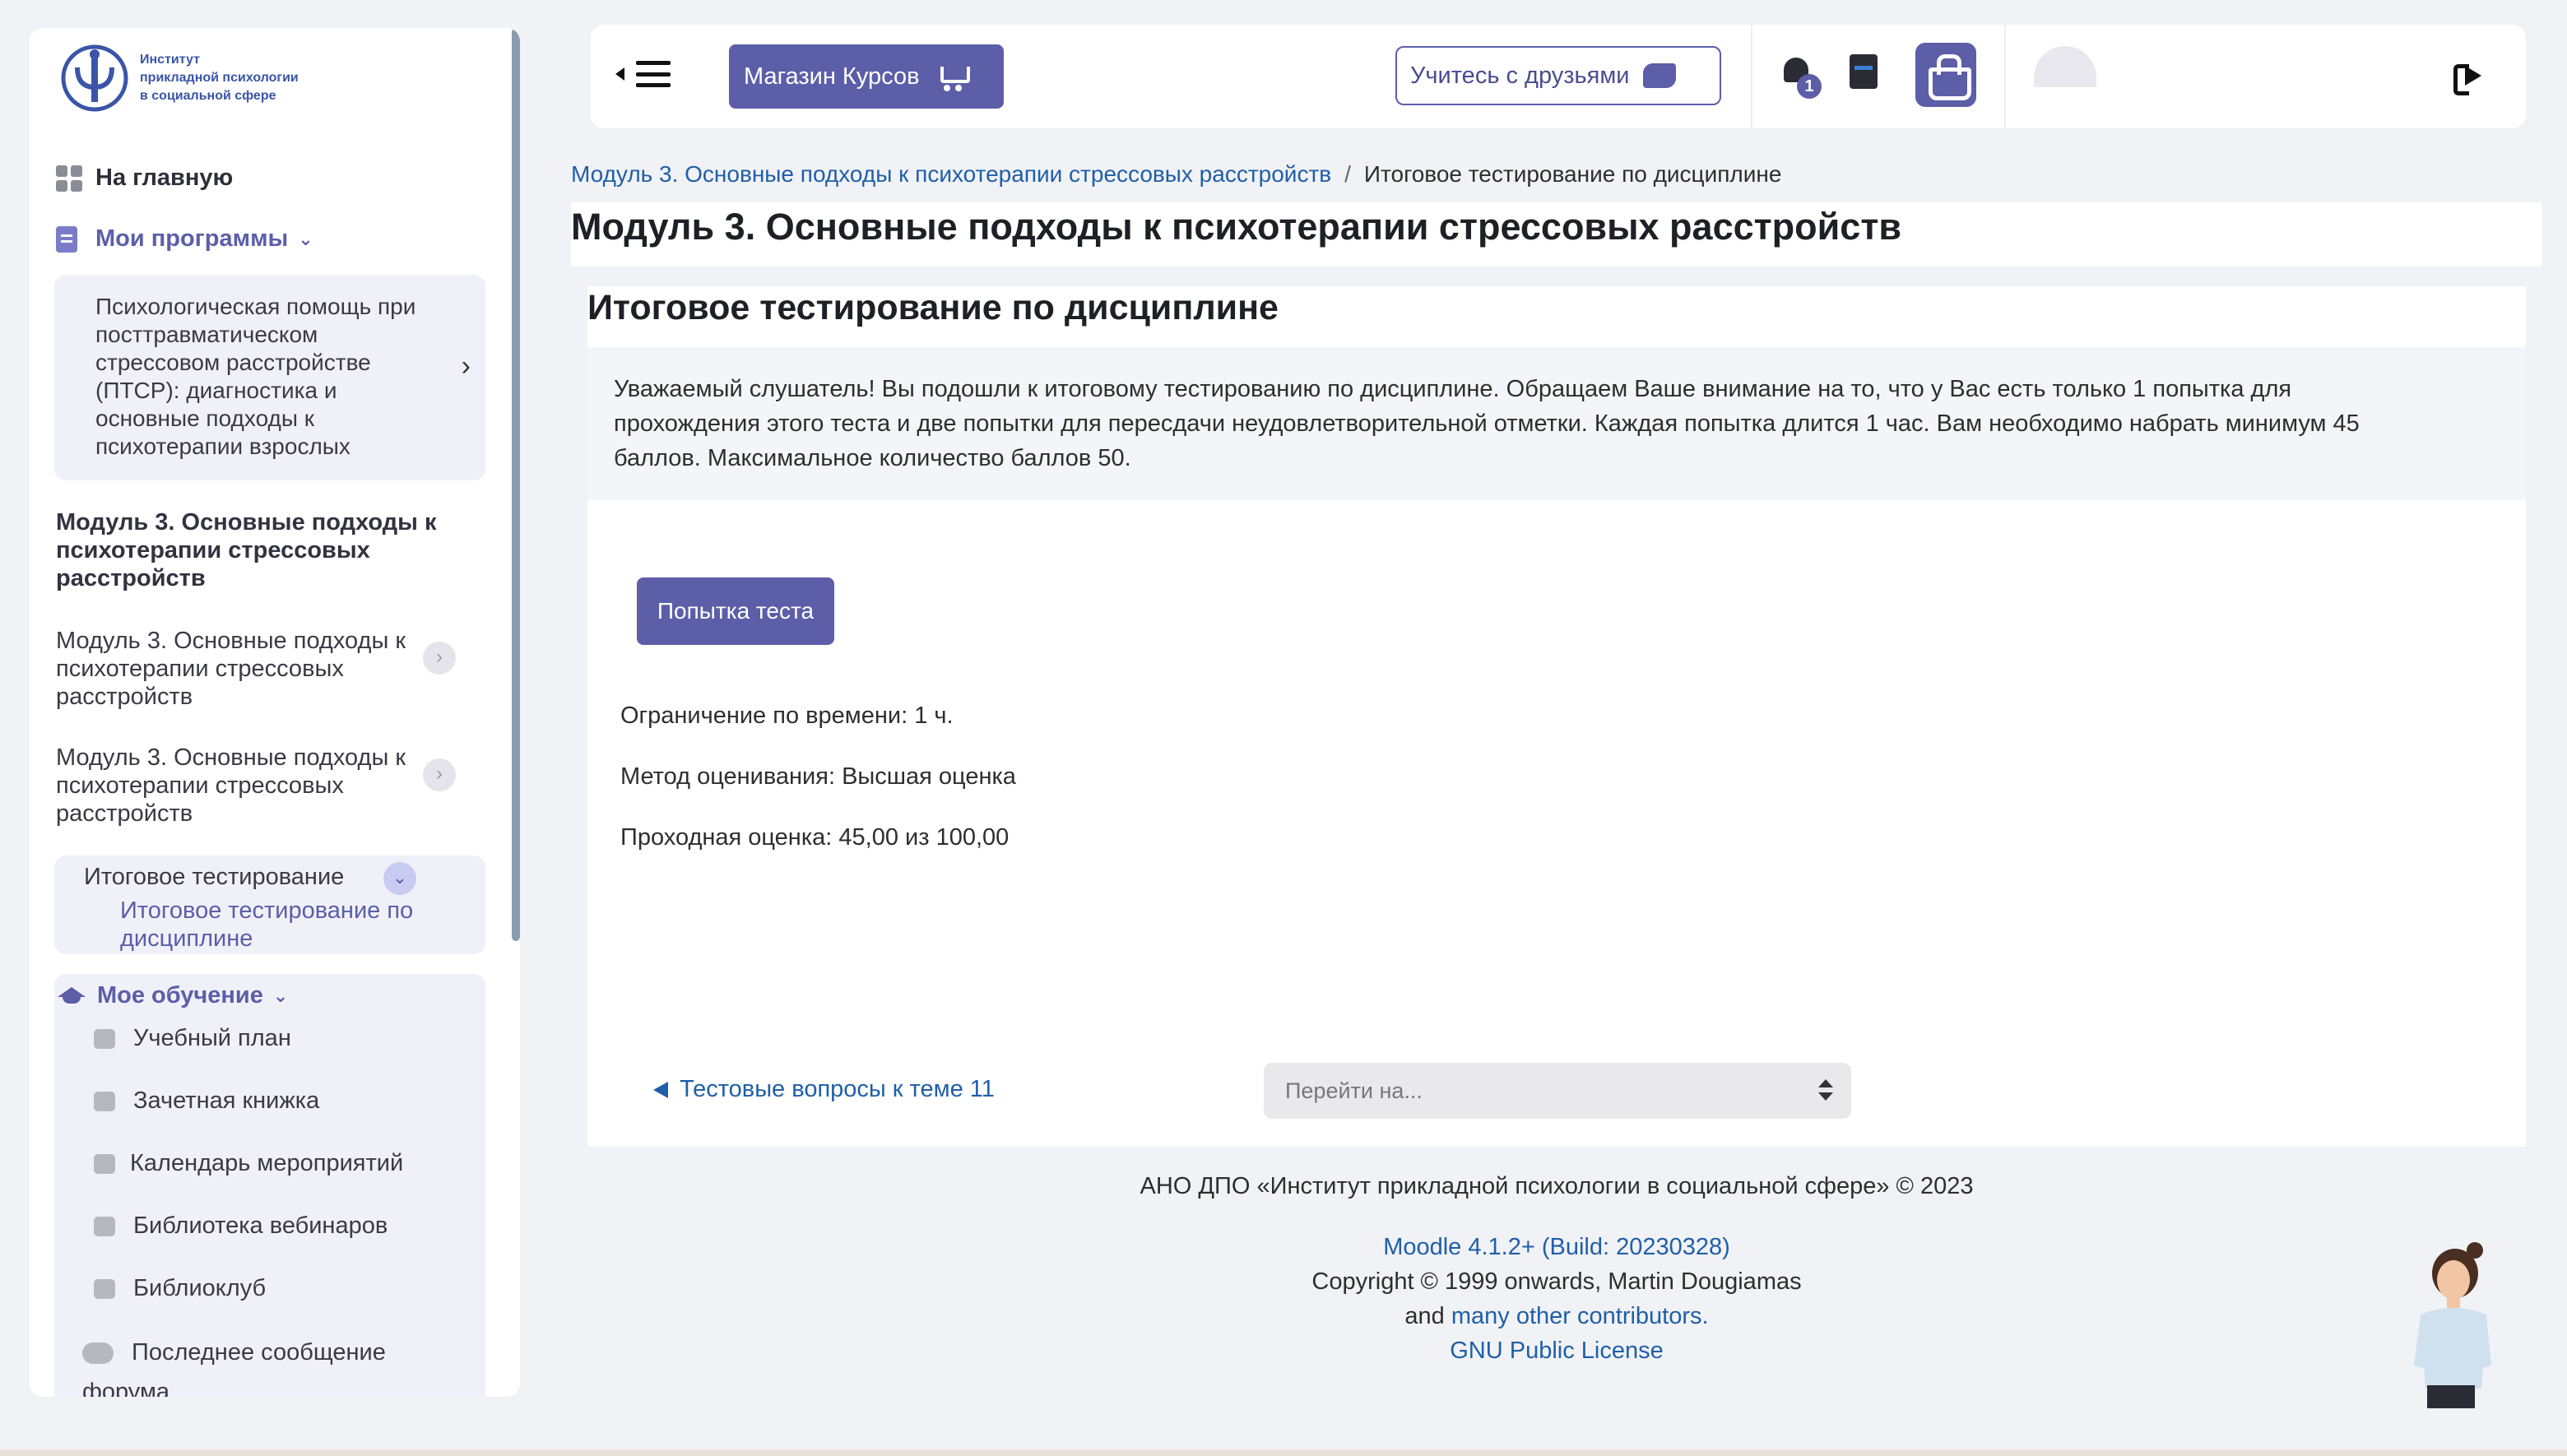 This screenshot has width=2567, height=1456. What do you see at coordinates (815, 837) in the screenshot?
I see `pass-grade-text: Проходная оценка: 45,00 из 100,00` at bounding box center [815, 837].